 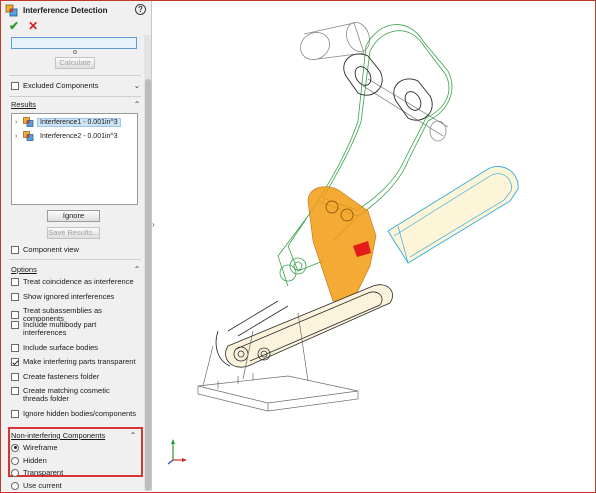 I want to click on ignore-button: Ignore, so click(x=73, y=216).